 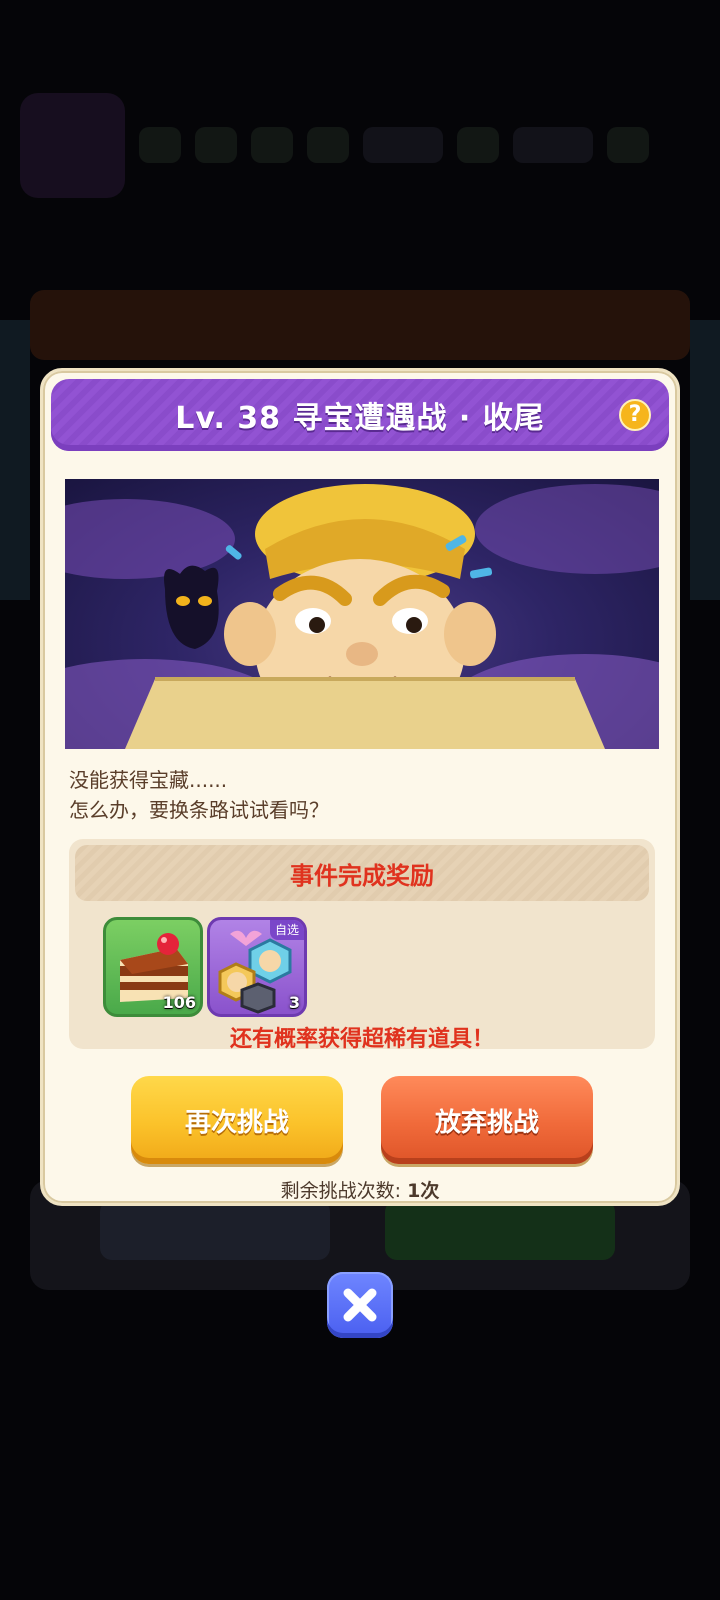 I want to click on question-mark-icon: ?, so click(x=635, y=415).